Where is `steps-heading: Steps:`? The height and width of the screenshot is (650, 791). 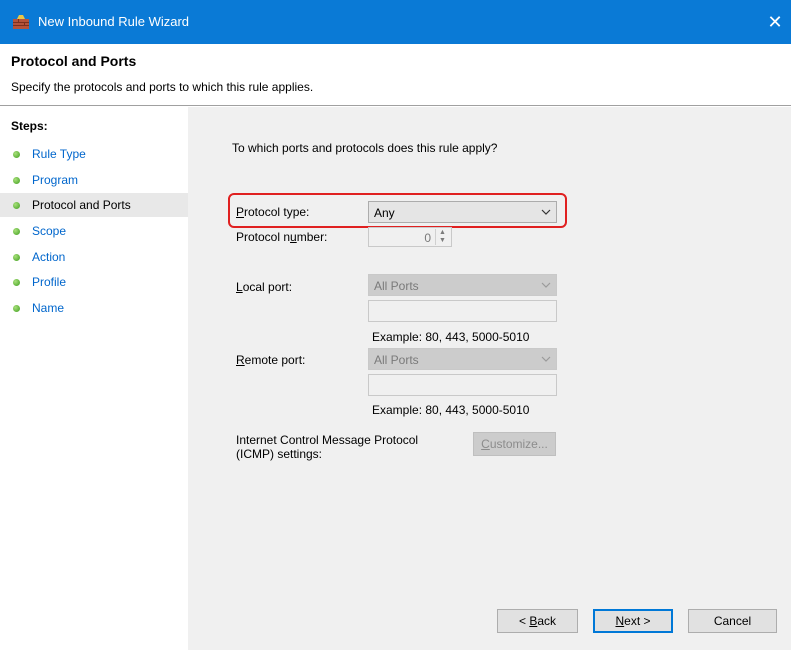 steps-heading: Steps: is located at coordinates (29, 126).